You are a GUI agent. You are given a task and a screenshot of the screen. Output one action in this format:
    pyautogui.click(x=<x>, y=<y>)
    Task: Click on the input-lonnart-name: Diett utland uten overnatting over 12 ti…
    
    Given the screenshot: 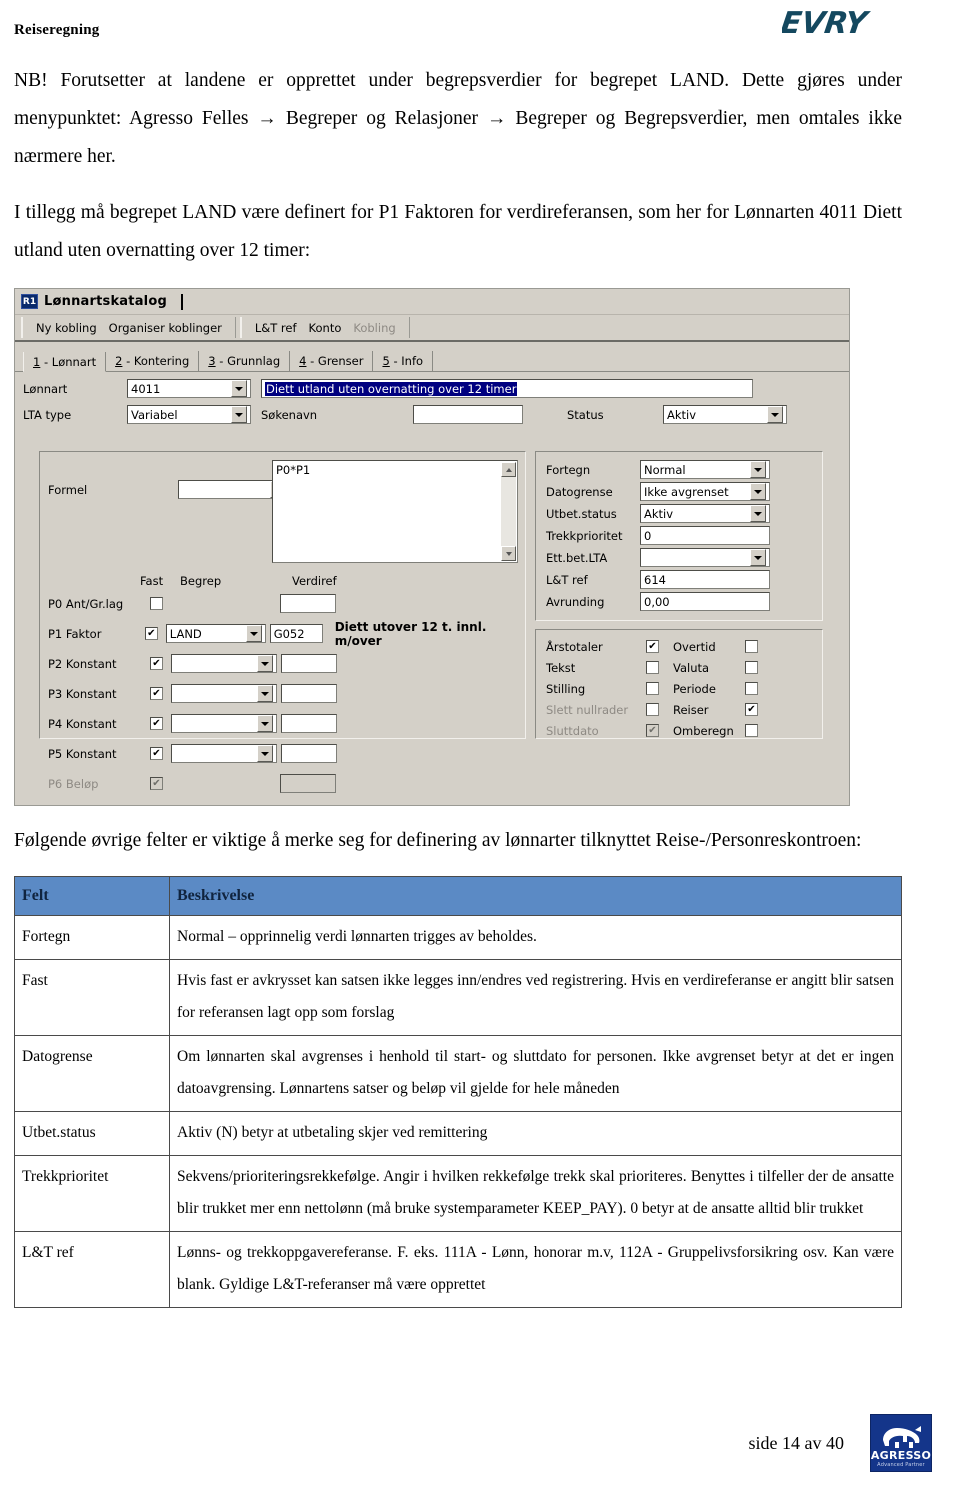 What is the action you would take?
    pyautogui.click(x=507, y=388)
    